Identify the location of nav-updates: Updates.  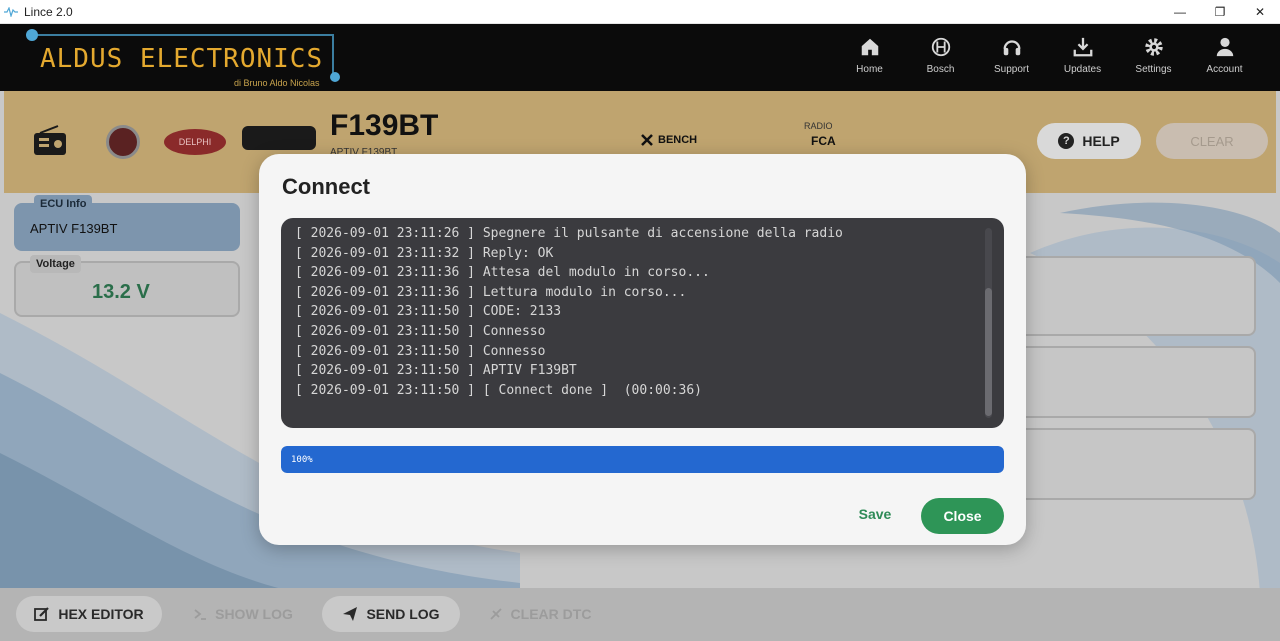
(1082, 56).